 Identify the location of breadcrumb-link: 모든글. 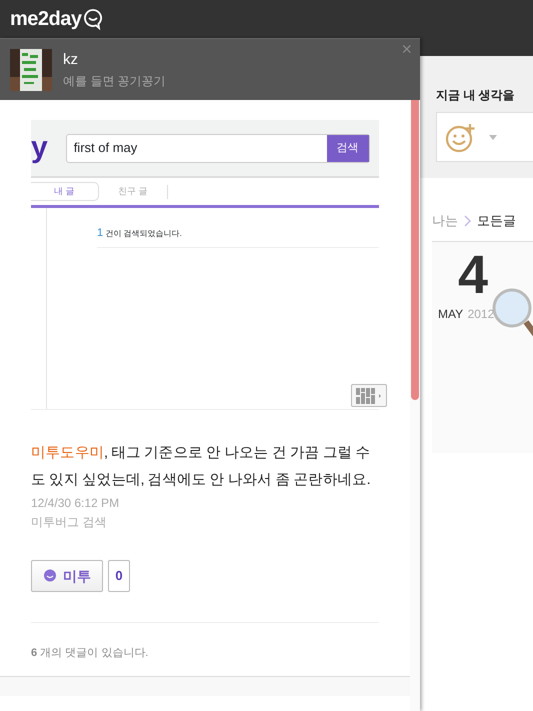
(496, 220).